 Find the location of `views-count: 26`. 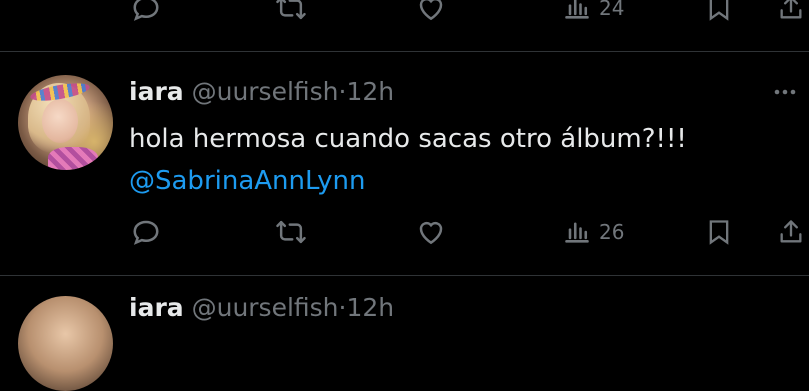

views-count: 26 is located at coordinates (612, 232).